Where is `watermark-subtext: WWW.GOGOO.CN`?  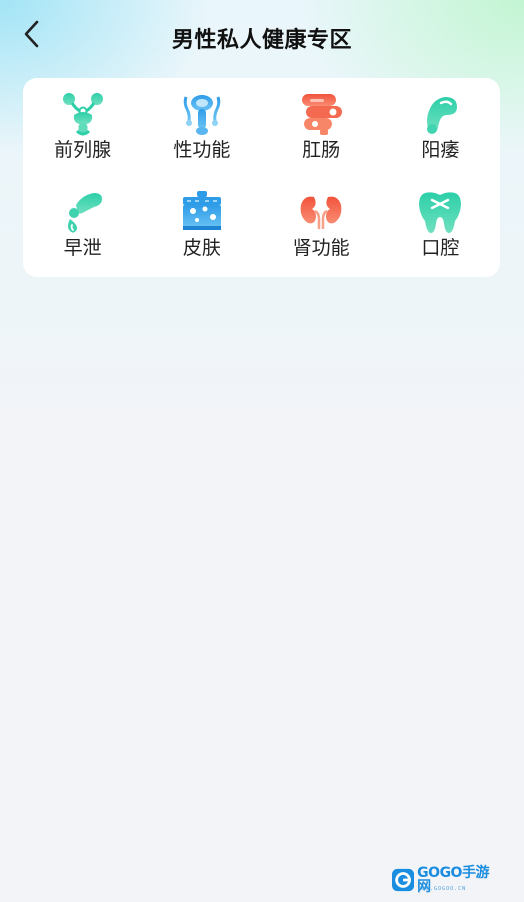
watermark-subtext: WWW.GOGOO.CN is located at coordinates (442, 889).